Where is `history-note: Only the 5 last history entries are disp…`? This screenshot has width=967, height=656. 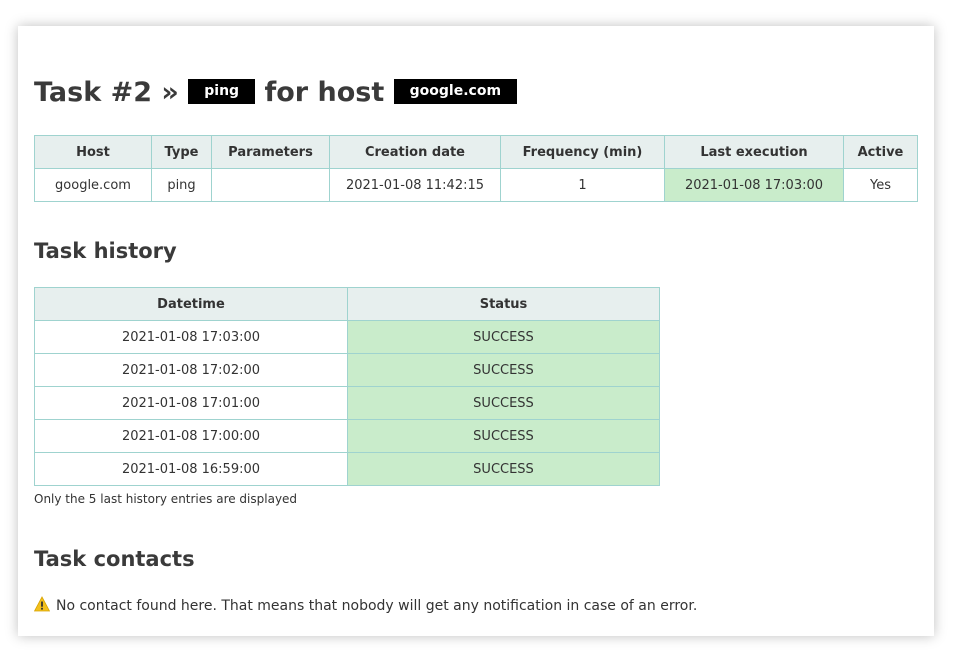
history-note: Only the 5 last history entries are disp… is located at coordinates (166, 499).